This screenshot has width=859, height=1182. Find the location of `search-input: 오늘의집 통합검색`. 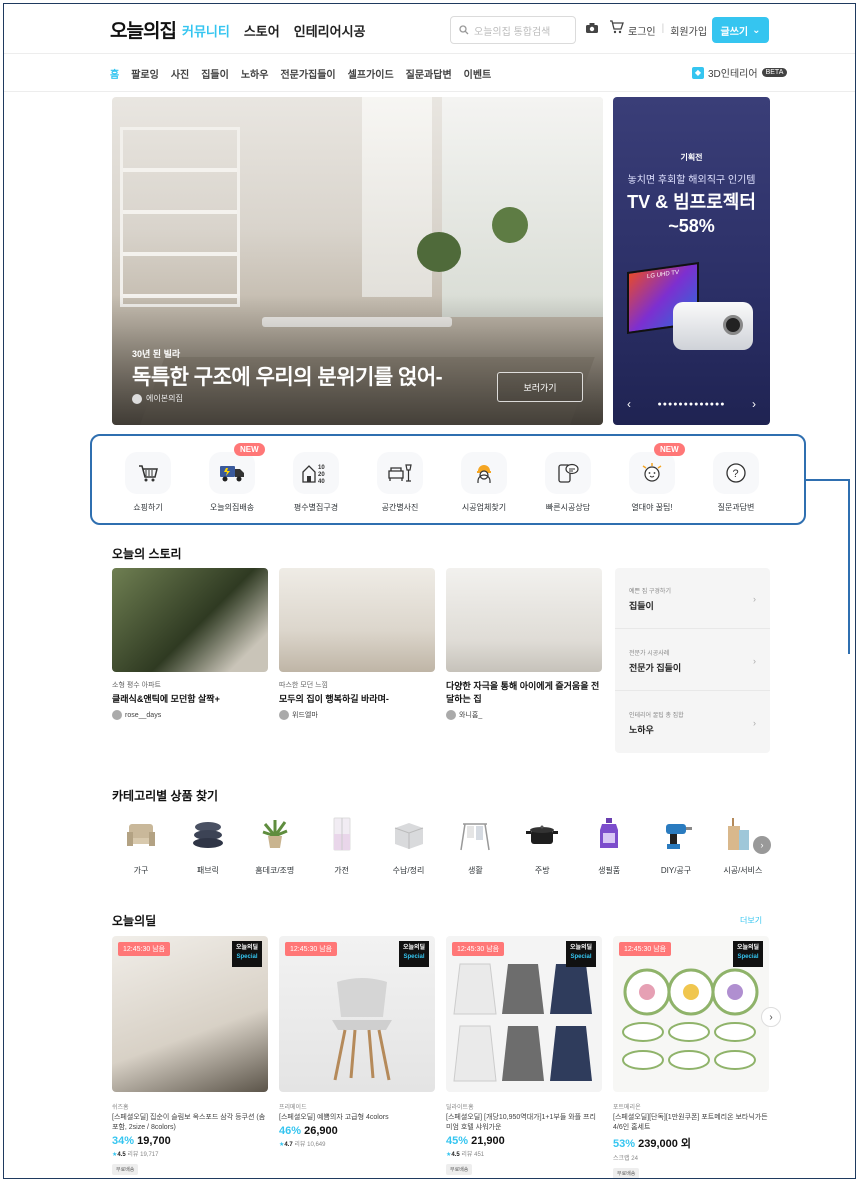

search-input: 오늘의집 통합검색 is located at coordinates (513, 30).